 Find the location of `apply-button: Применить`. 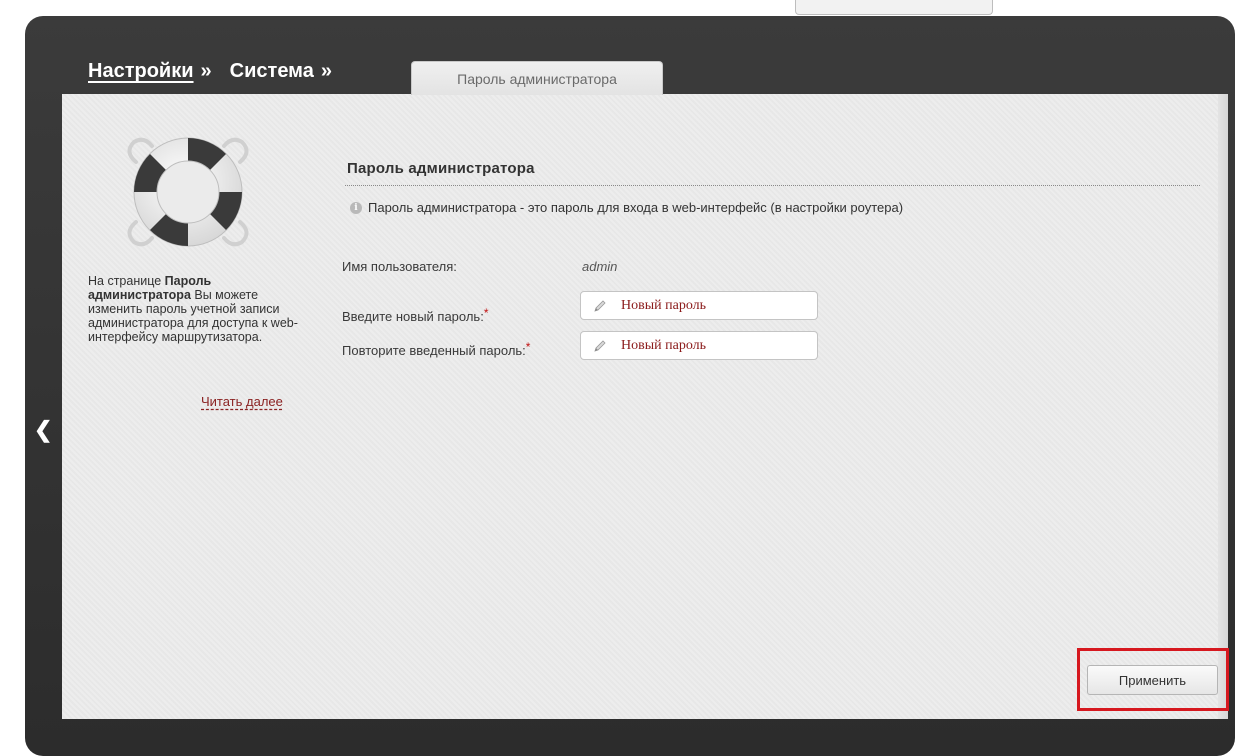

apply-button: Применить is located at coordinates (1152, 680).